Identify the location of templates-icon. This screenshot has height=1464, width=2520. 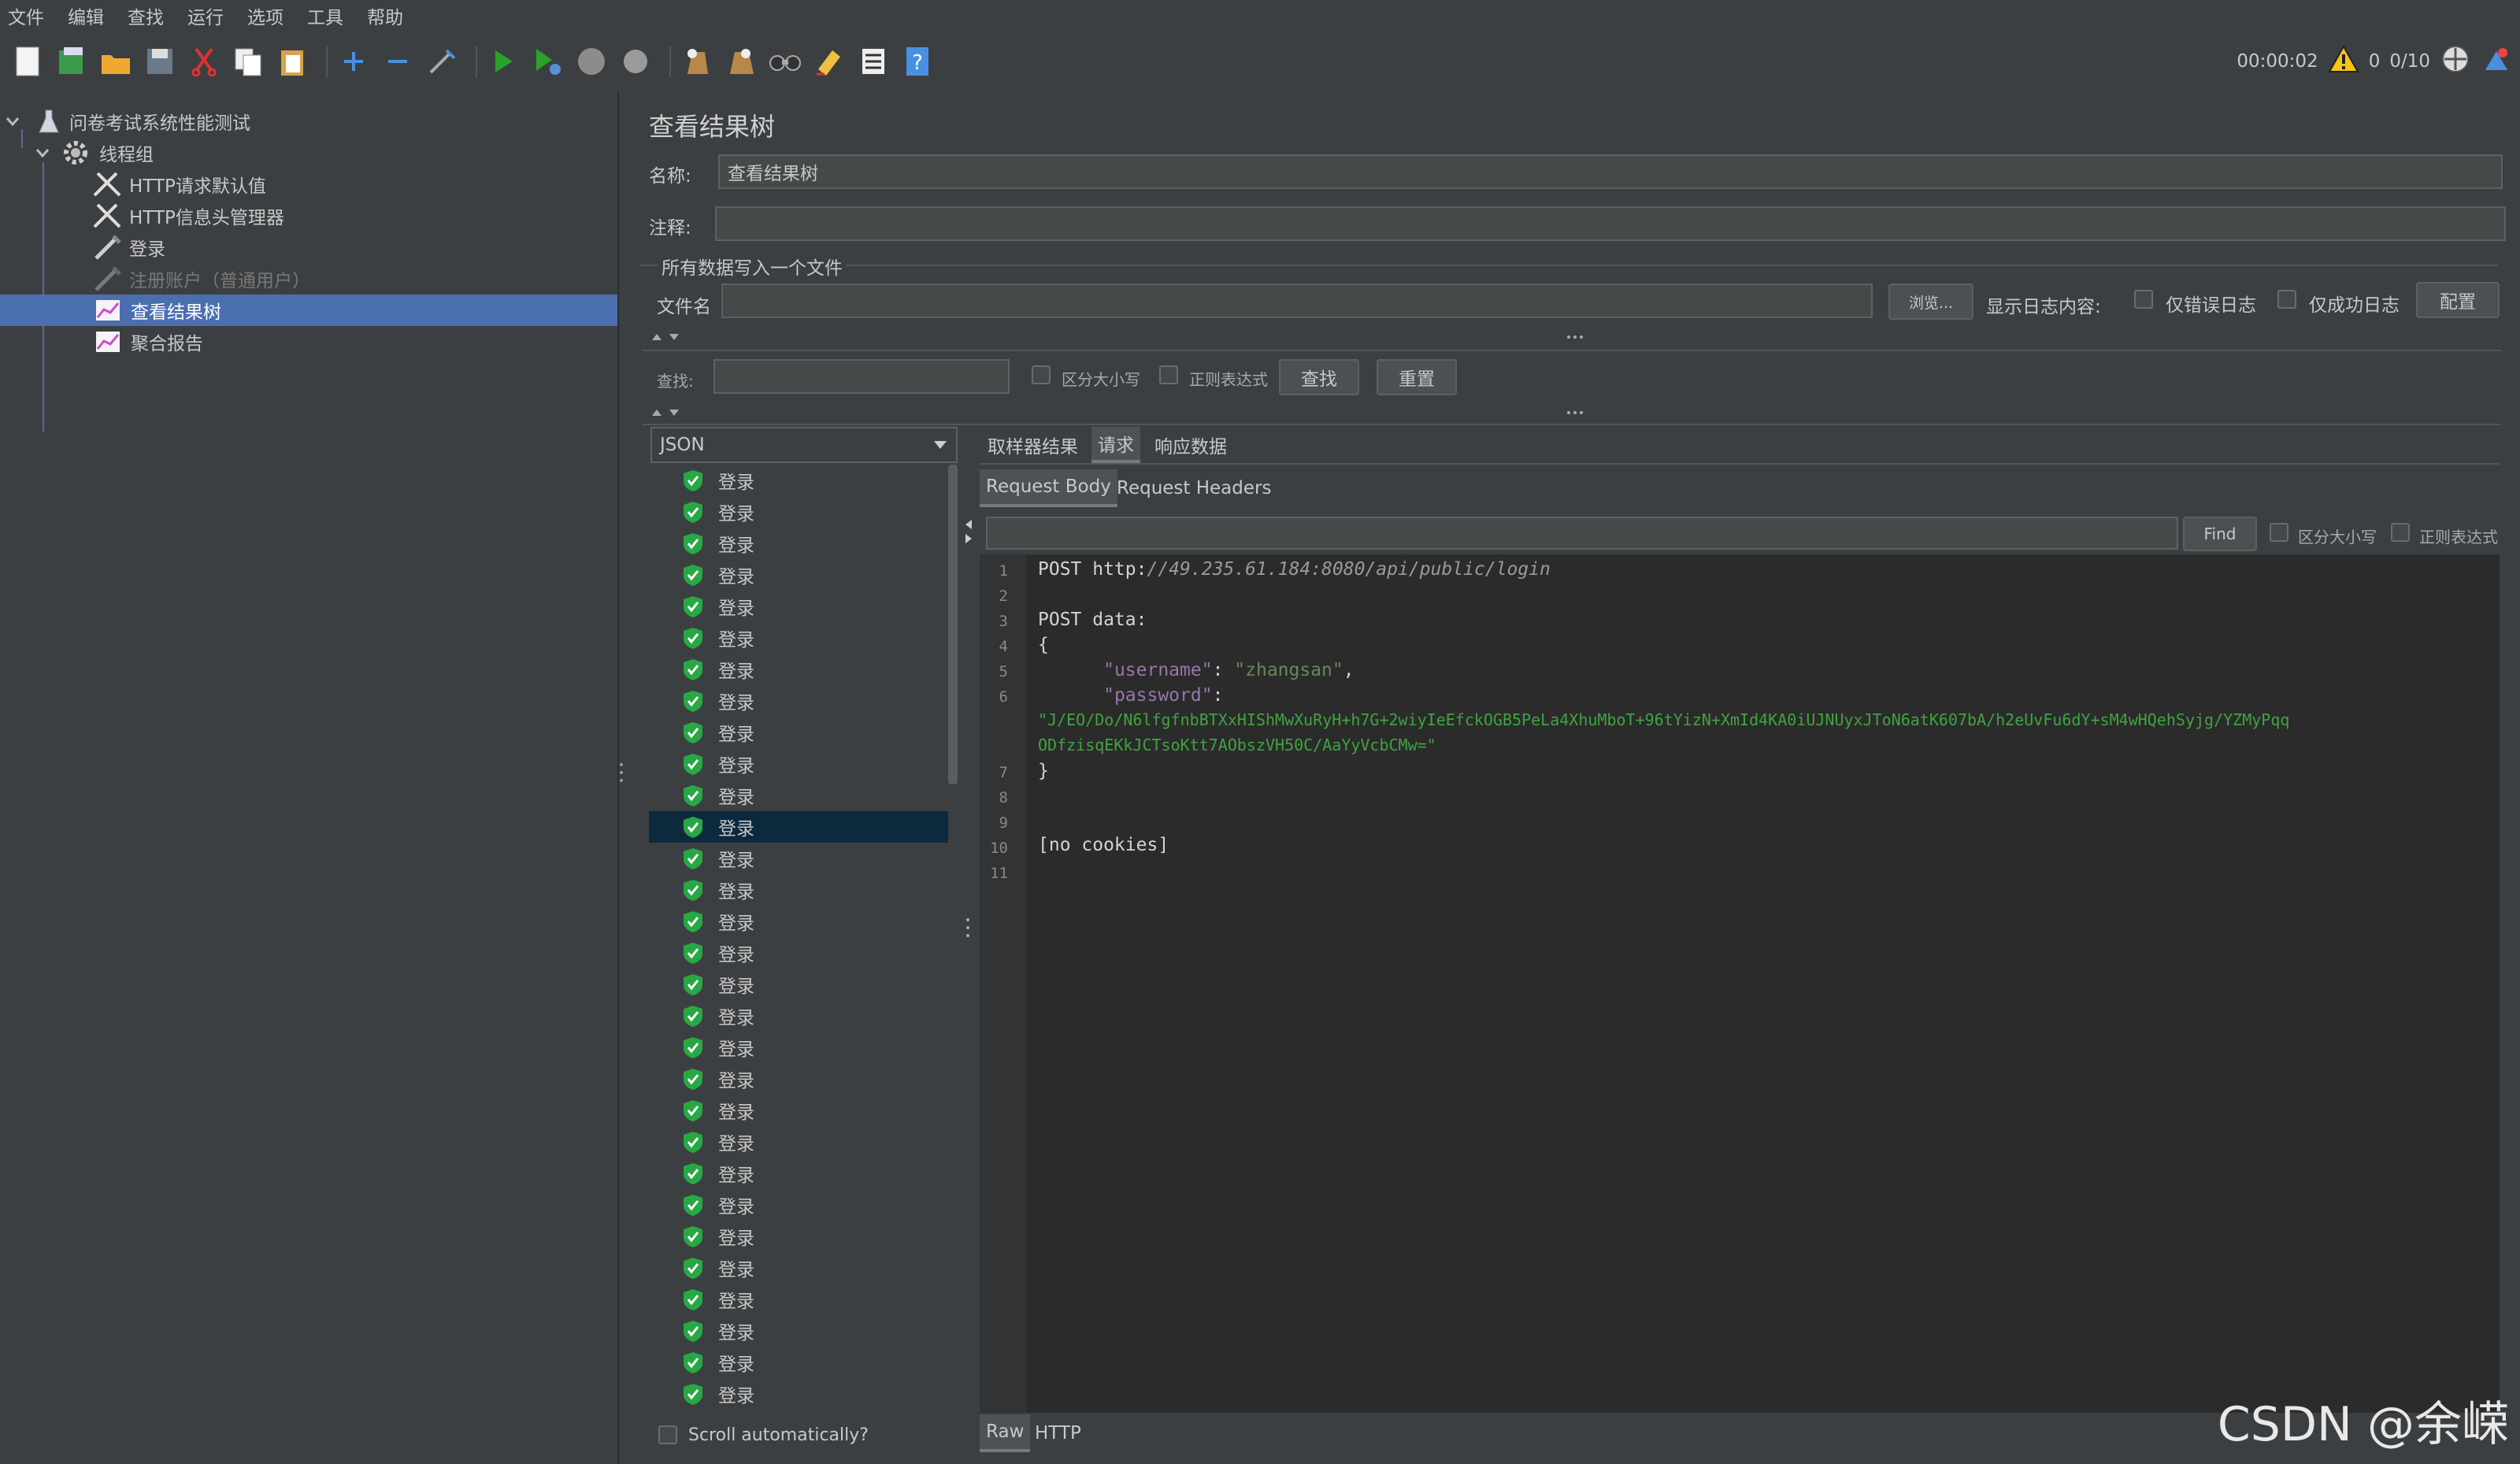
(72, 62).